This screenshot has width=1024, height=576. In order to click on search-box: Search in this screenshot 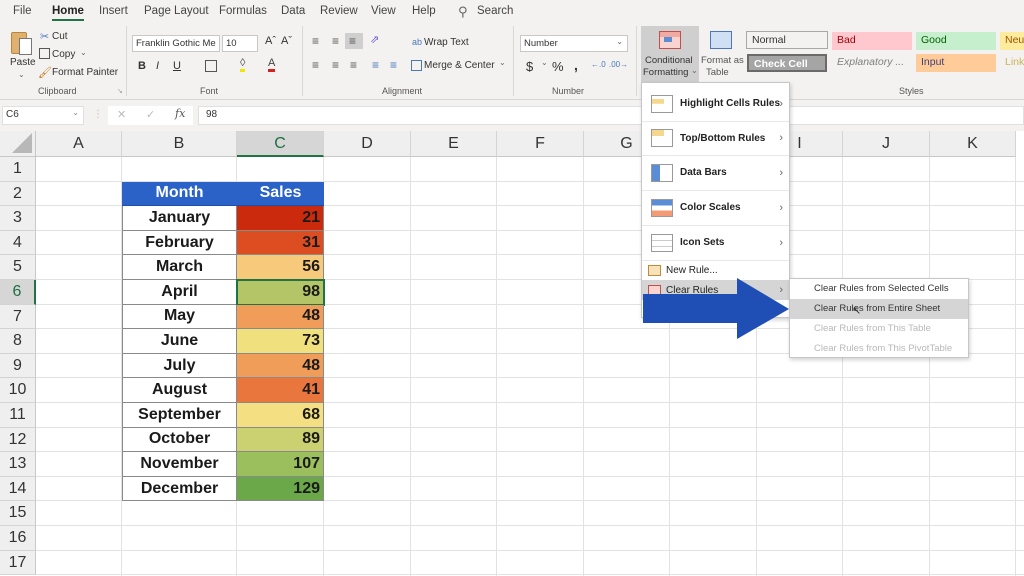, I will do `click(495, 11)`.